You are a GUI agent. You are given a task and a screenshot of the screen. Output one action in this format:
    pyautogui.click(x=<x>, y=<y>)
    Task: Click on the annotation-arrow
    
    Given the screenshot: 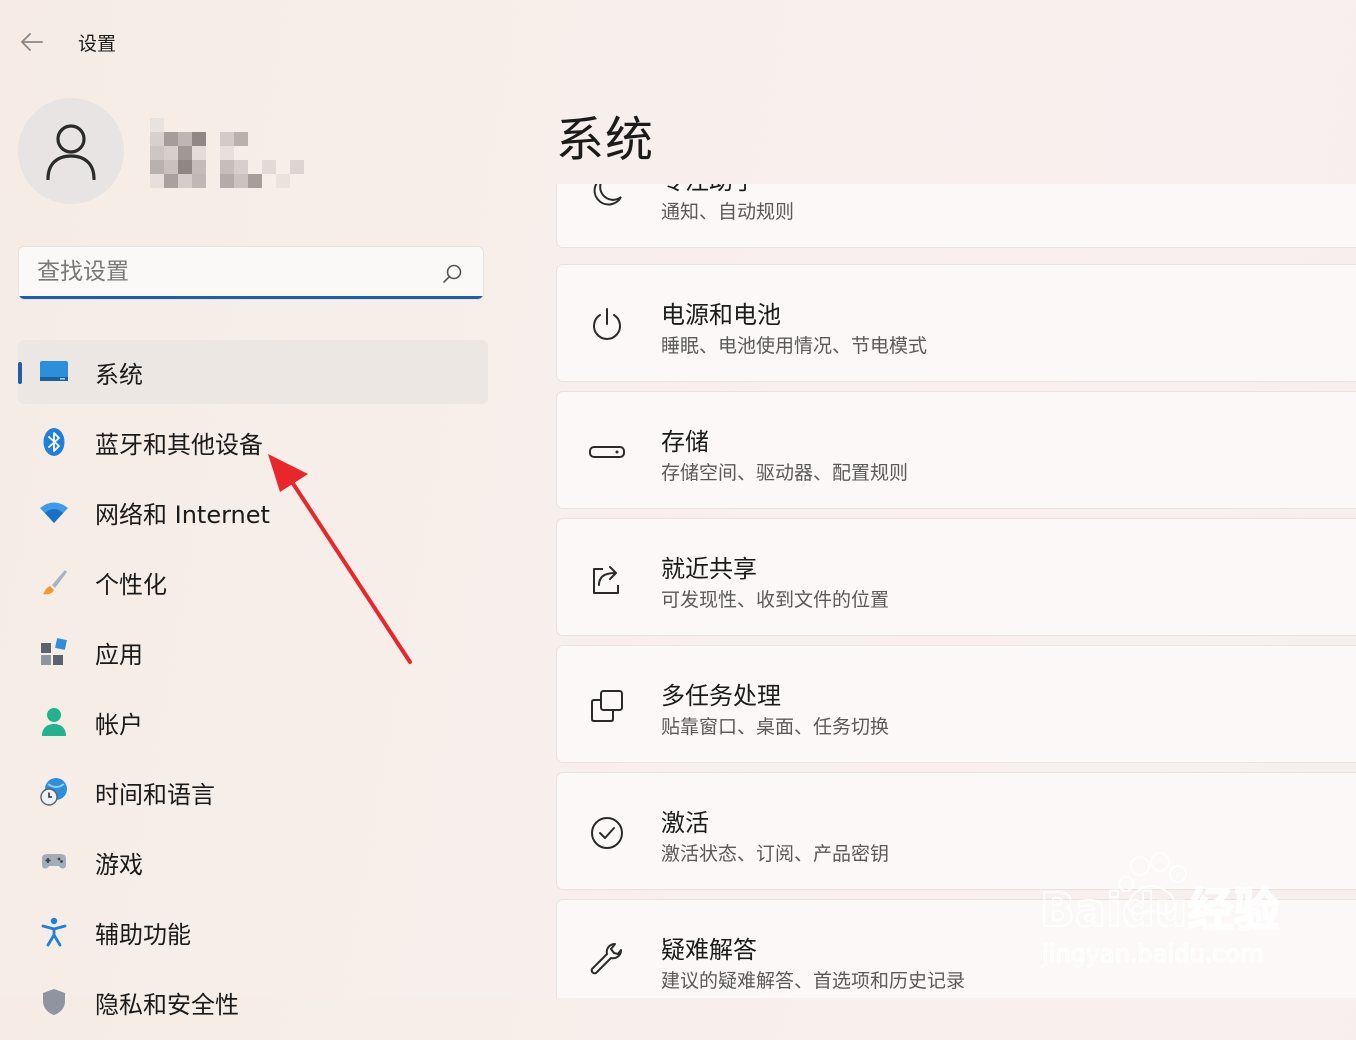 What is the action you would take?
    pyautogui.click(x=340, y=559)
    